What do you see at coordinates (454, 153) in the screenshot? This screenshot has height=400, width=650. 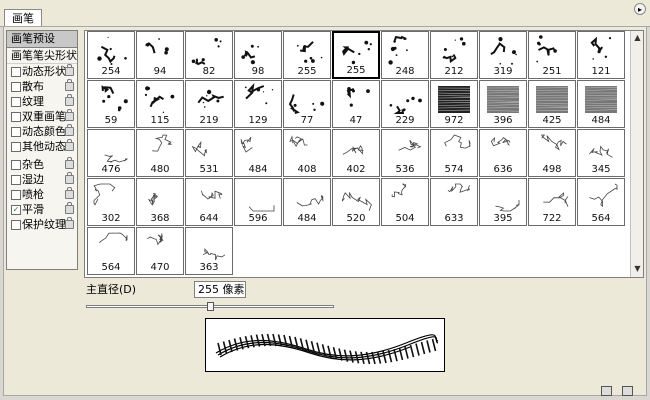 I see `brush-preset: 574` at bounding box center [454, 153].